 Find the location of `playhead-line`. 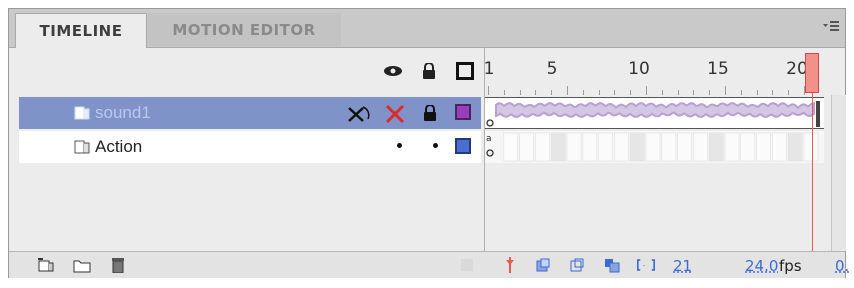

playhead-line is located at coordinates (812, 173).